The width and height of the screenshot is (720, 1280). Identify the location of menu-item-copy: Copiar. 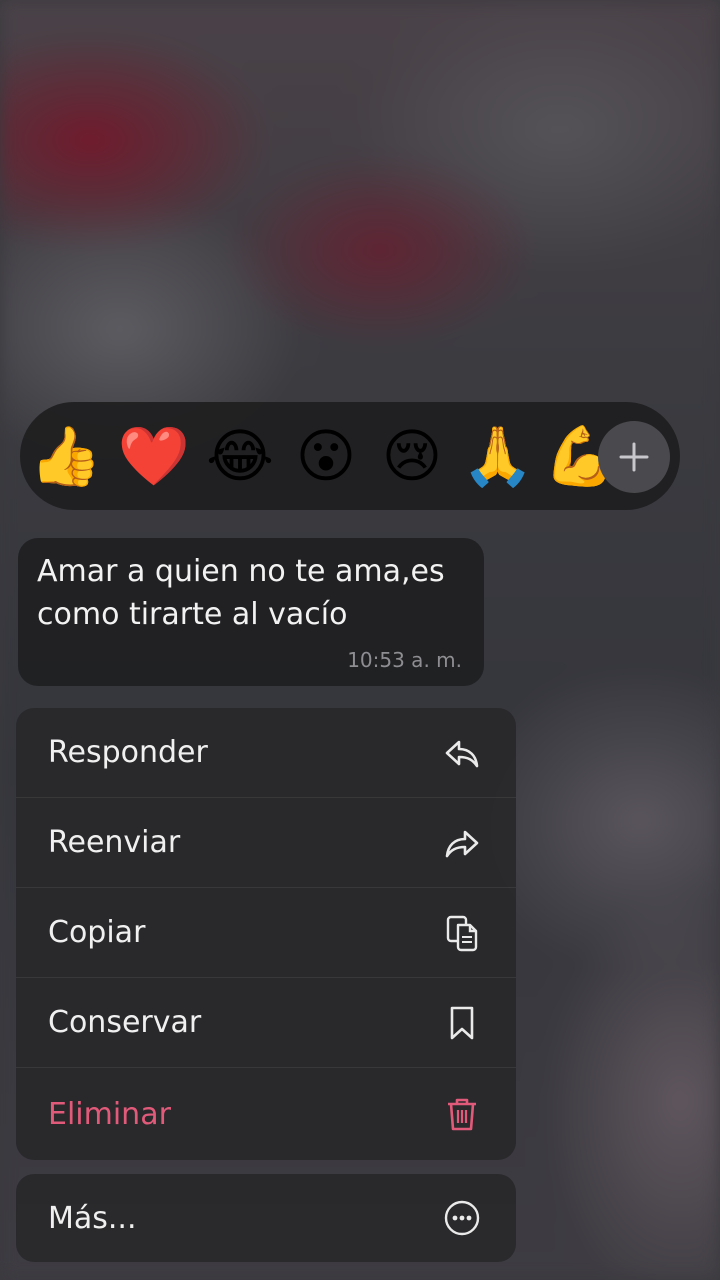
(266, 933).